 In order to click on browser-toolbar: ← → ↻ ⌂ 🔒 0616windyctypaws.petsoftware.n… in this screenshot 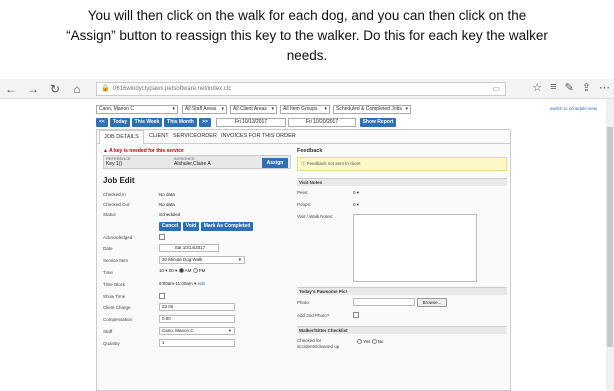, I will do `click(307, 89)`.